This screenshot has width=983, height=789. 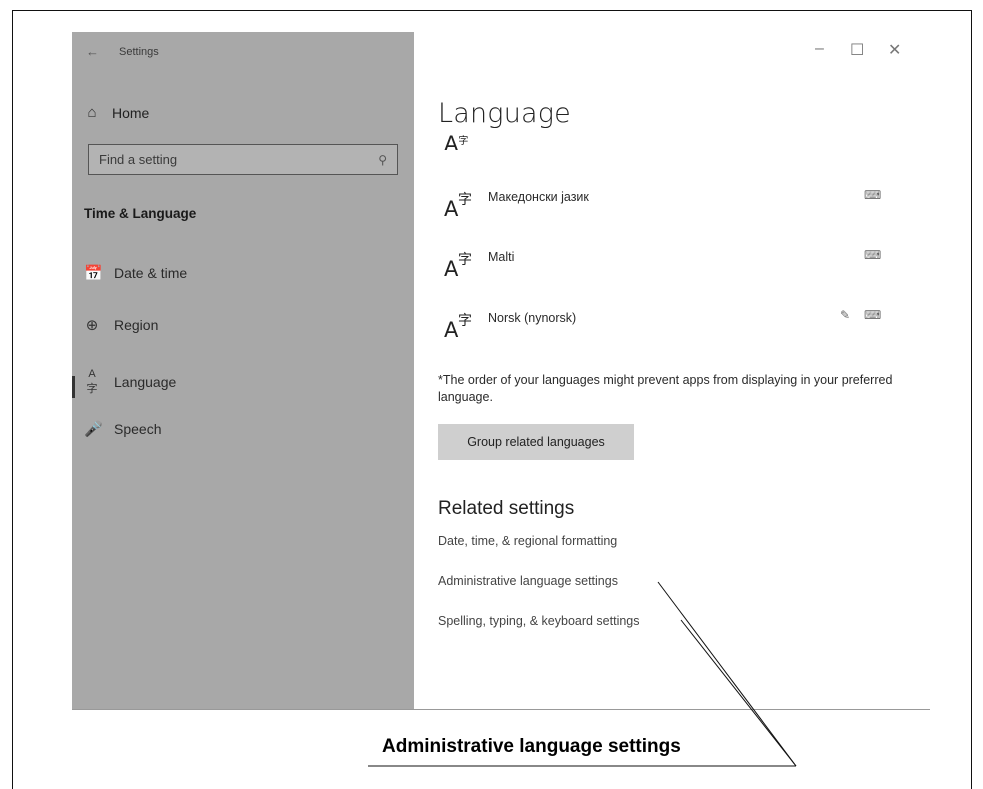 I want to click on callout-leader-line, so click(x=738, y=693).